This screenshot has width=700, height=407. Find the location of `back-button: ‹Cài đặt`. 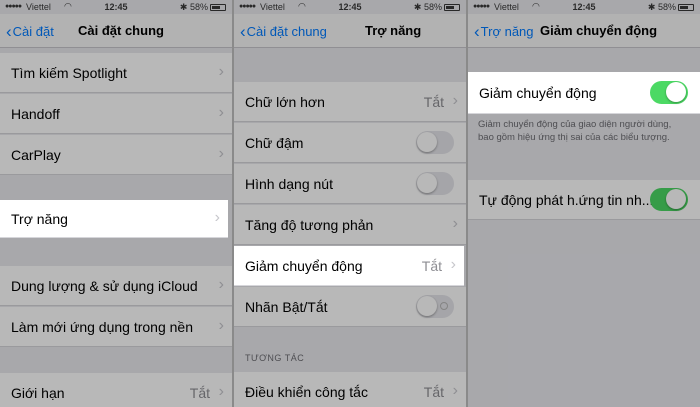

back-button: ‹Cài đặt is located at coordinates (30, 32).